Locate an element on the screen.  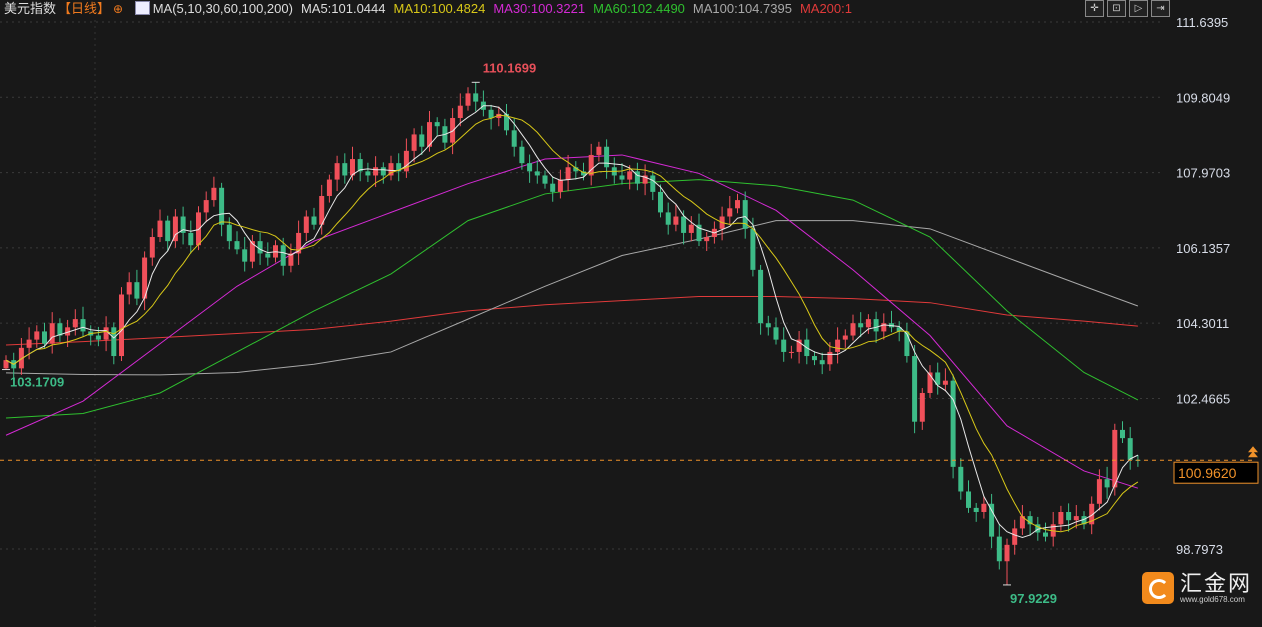
period-selector: 【日线】 is located at coordinates (84, 8).